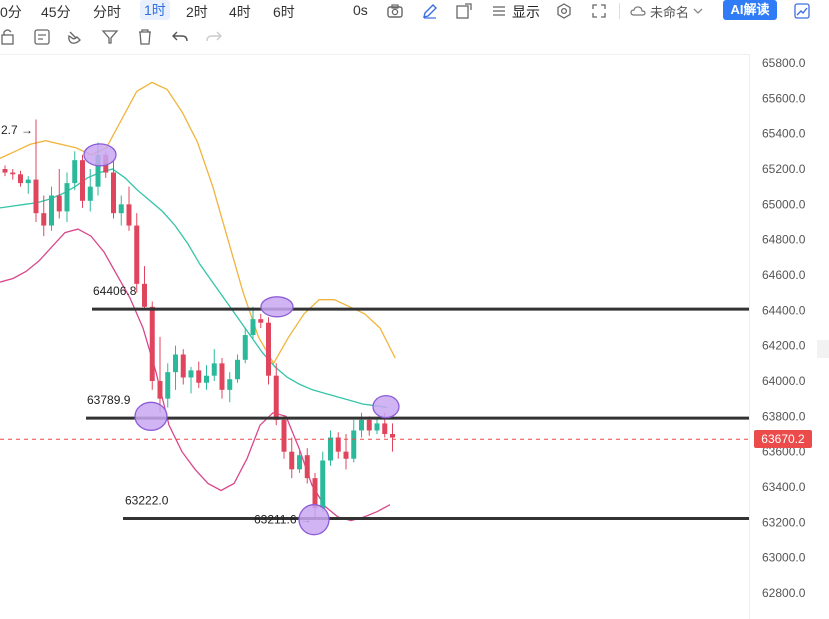  What do you see at coordinates (784, 593) in the screenshot?
I see `y-tick-label: 62800.0` at bounding box center [784, 593].